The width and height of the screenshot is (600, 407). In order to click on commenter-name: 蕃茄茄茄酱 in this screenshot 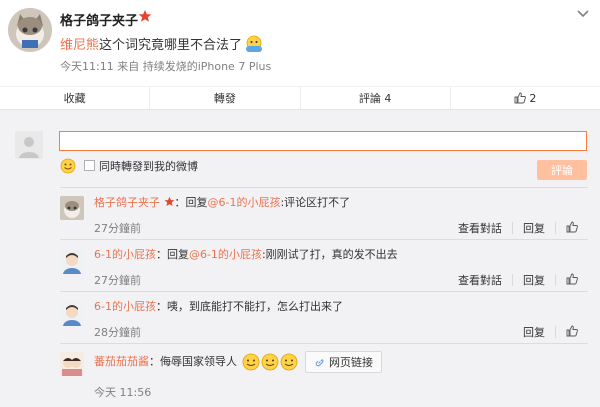, I will do `click(121, 361)`.